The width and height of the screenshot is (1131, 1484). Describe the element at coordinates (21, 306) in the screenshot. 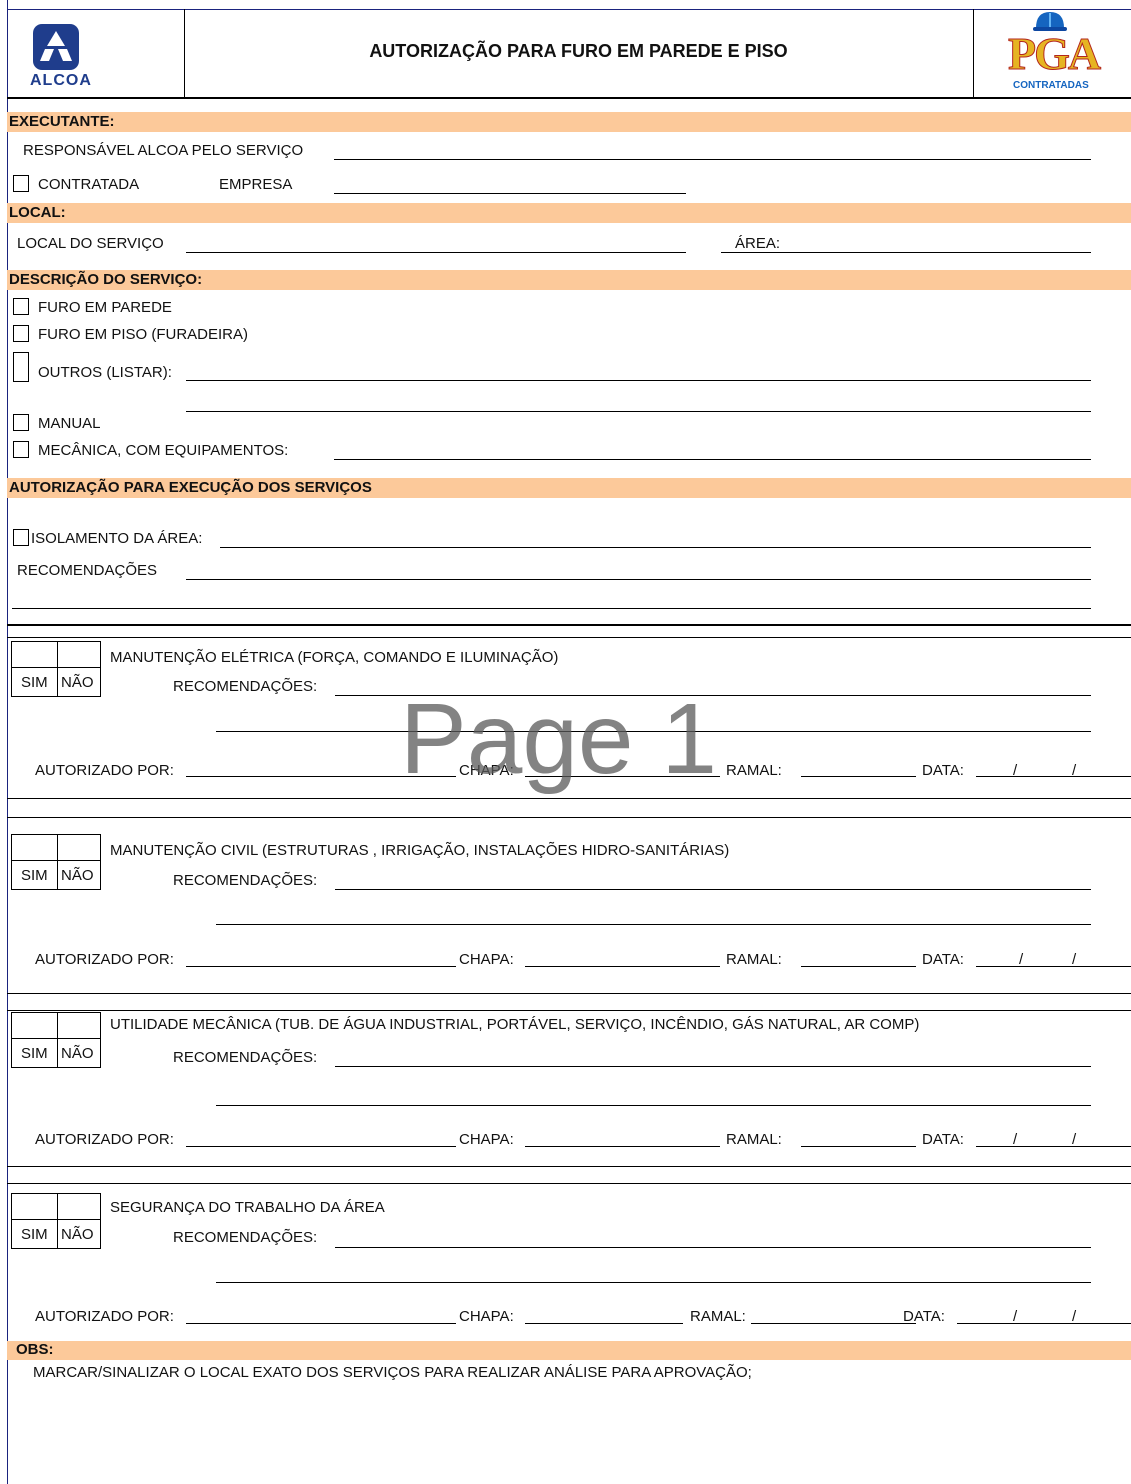

I see `furo-parede-checkbox` at that location.